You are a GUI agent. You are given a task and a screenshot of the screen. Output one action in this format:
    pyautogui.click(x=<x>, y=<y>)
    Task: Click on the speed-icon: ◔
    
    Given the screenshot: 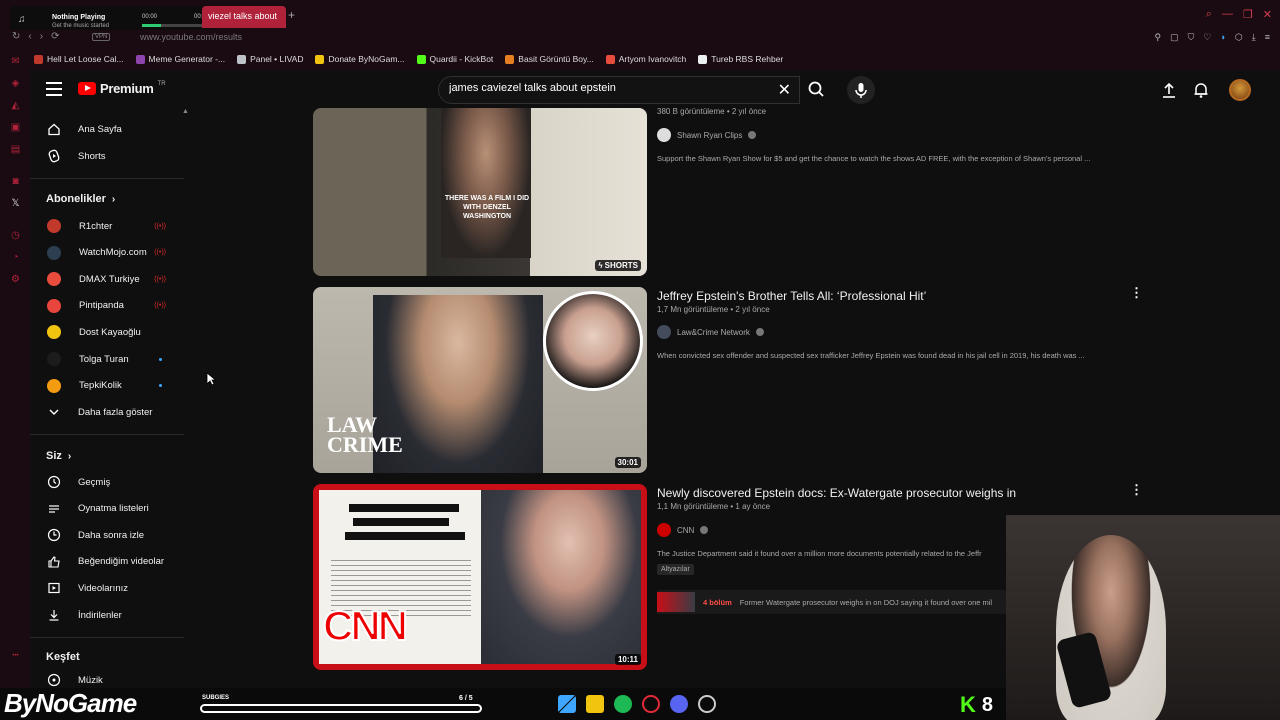 What is the action you would take?
    pyautogui.click(x=15, y=257)
    